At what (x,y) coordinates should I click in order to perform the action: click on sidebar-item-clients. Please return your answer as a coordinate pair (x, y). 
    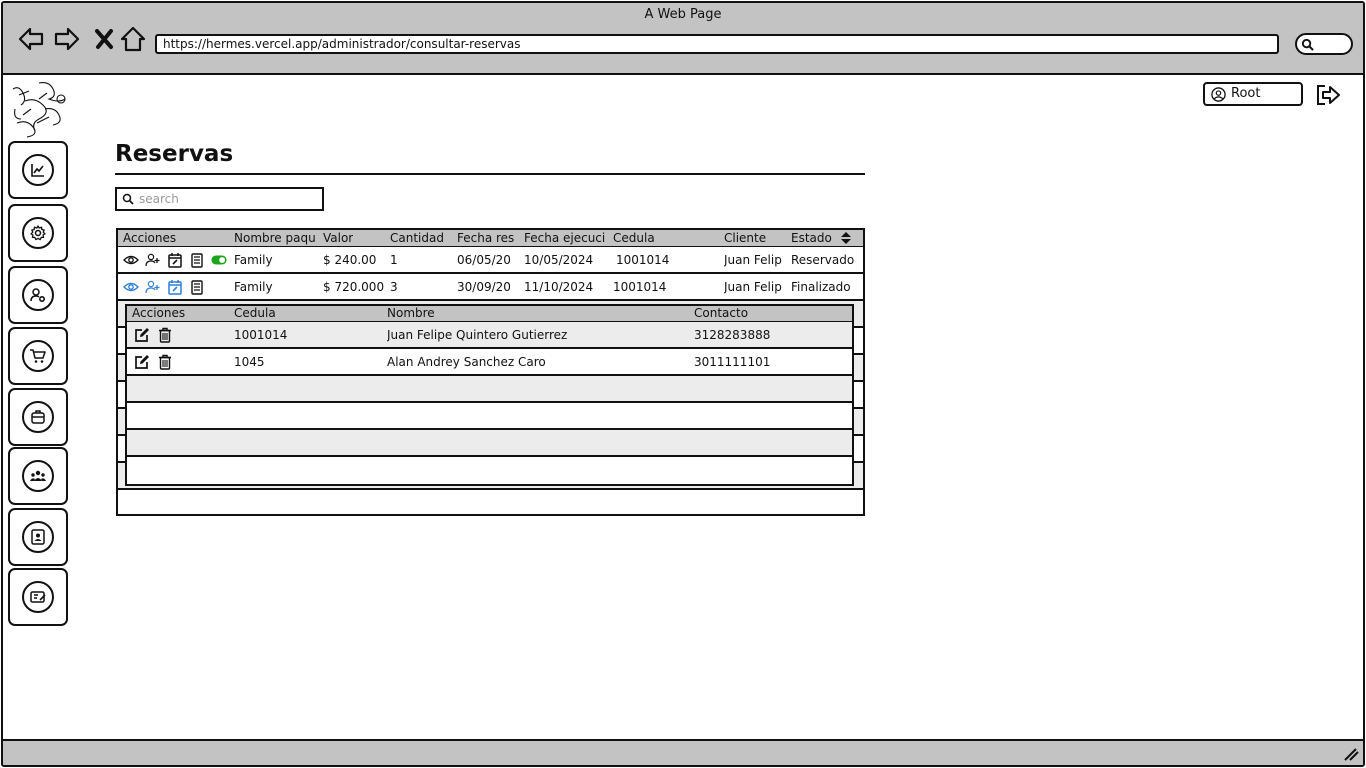
    Looking at the image, I should click on (38, 537).